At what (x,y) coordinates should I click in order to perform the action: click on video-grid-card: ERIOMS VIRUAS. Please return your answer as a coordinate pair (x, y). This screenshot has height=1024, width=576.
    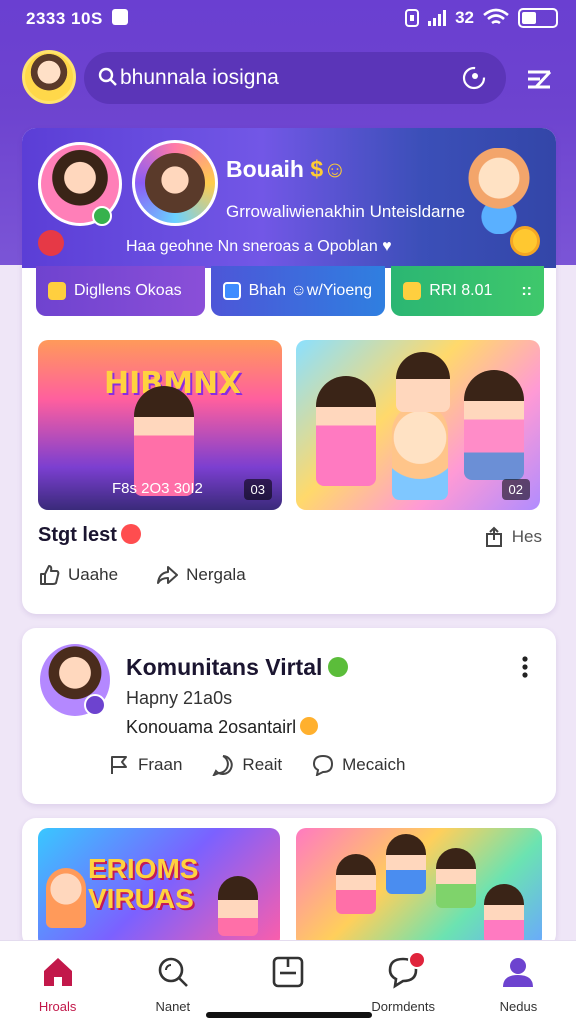
    Looking at the image, I should click on (289, 883).